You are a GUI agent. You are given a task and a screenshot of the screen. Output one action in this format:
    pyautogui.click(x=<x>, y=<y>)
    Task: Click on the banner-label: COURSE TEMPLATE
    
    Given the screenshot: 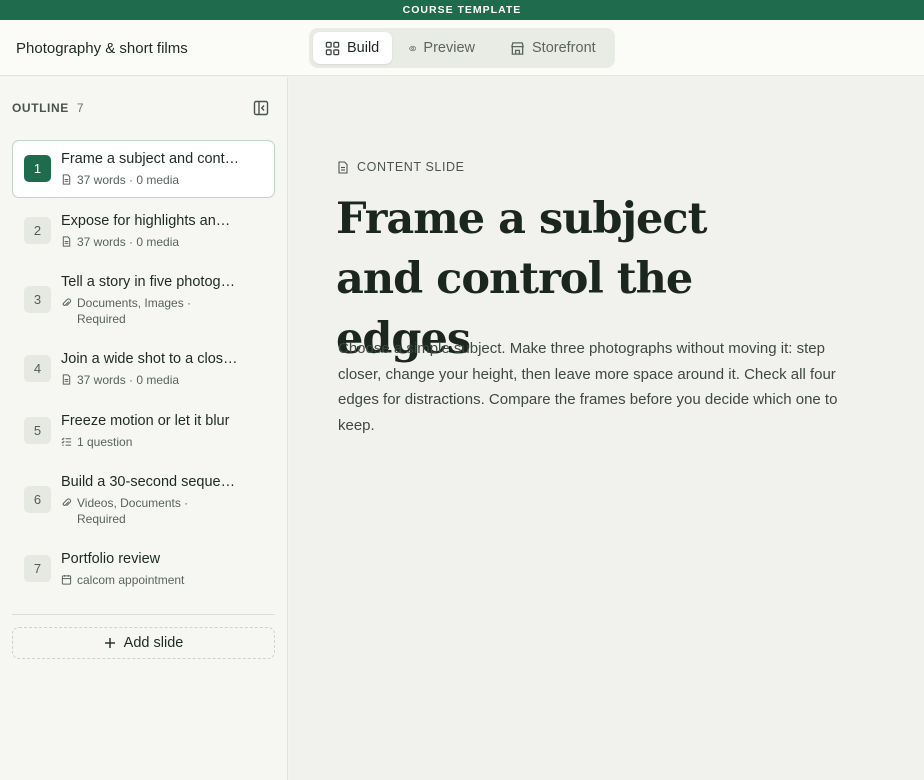 What is the action you would take?
    pyautogui.click(x=462, y=10)
    